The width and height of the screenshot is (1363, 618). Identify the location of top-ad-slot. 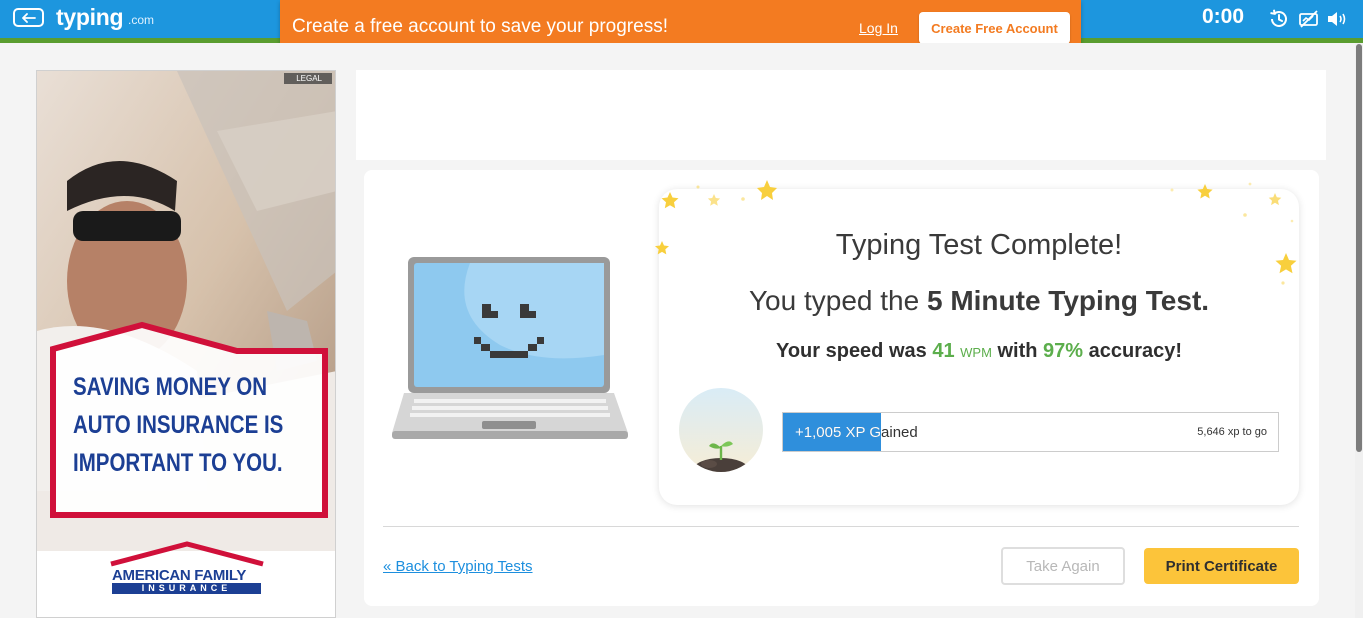
(841, 115).